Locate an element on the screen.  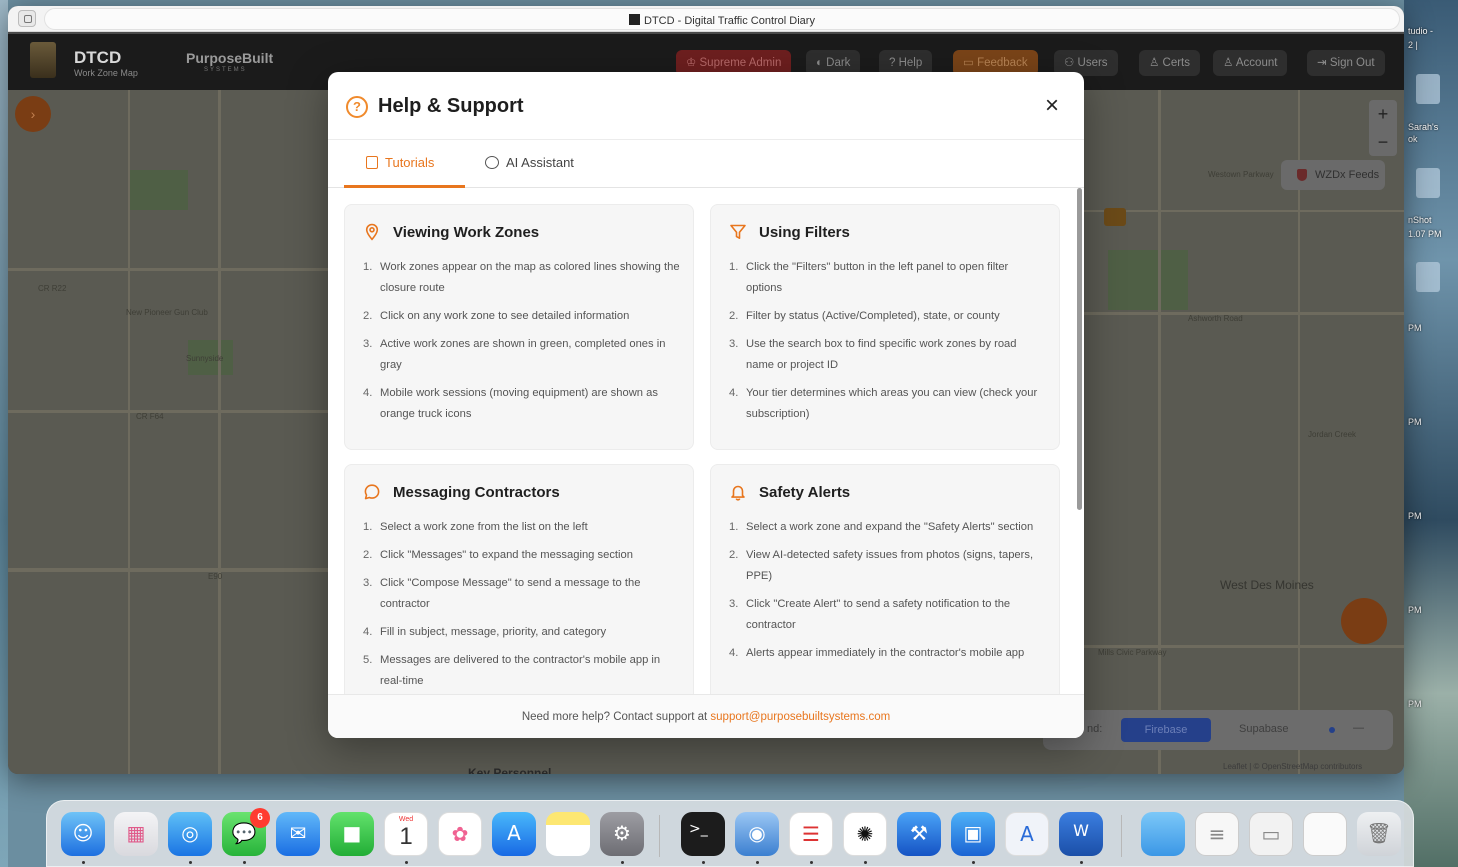
zoom-control: + − is located at coordinates (1383, 128).